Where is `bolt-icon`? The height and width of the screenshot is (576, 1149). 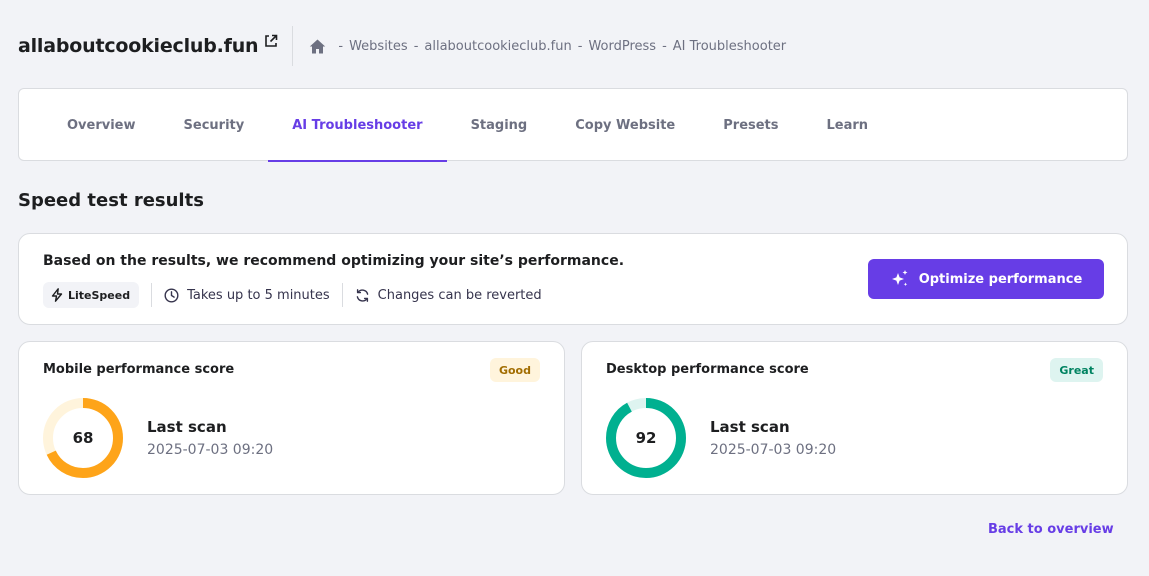
bolt-icon is located at coordinates (57, 295).